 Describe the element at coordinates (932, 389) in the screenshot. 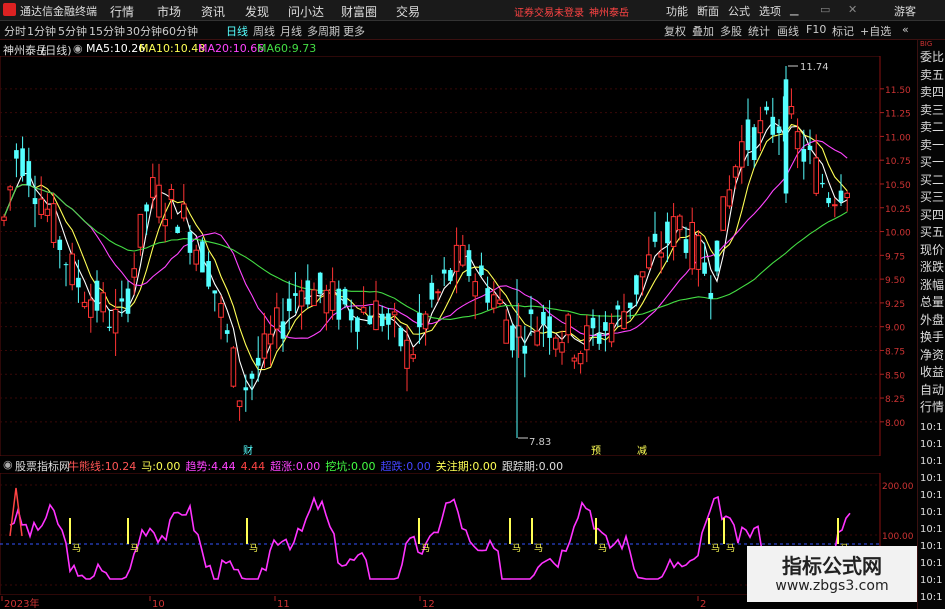

I see `panel-item: 自动` at that location.